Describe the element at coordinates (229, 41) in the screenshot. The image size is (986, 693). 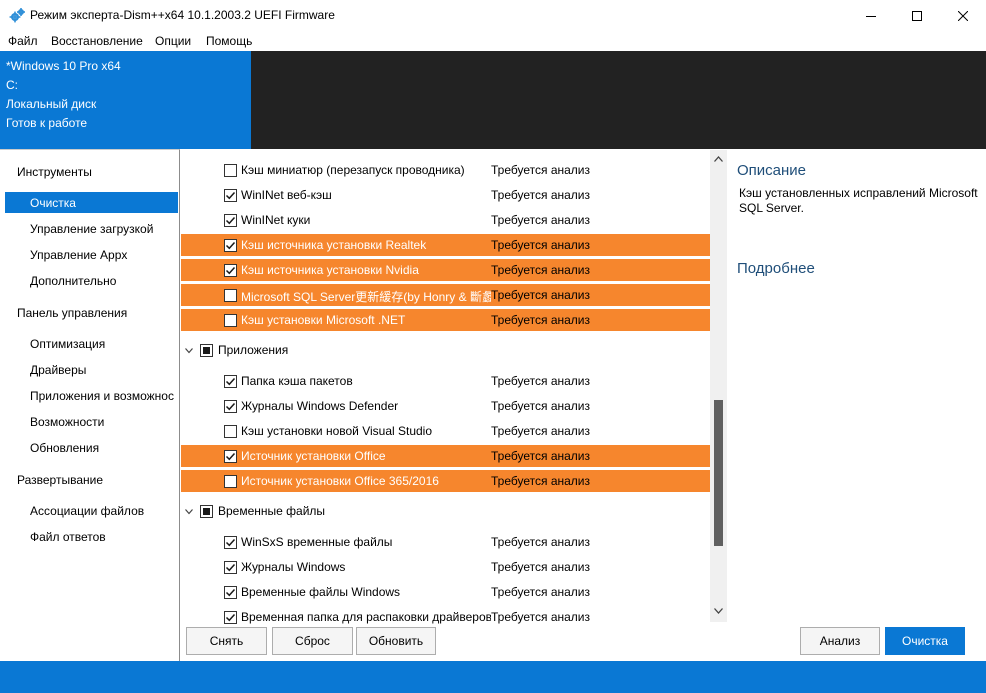
I see `menu-help: Помощь` at that location.